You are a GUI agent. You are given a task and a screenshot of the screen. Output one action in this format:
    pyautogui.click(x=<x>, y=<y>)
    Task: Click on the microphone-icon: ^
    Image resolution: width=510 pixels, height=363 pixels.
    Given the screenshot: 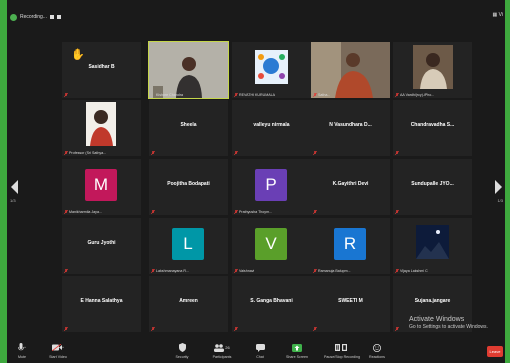 What is the action you would take?
    pyautogui.click(x=22, y=347)
    